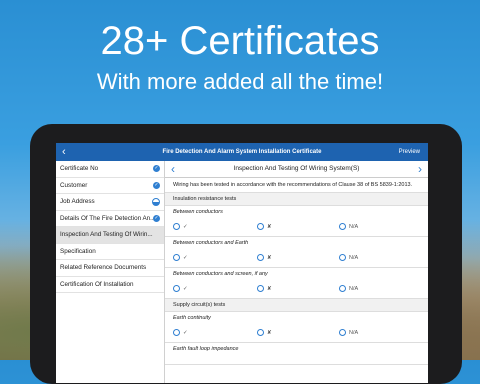 This screenshot has width=480, height=384. What do you see at coordinates (296, 327) in the screenshot?
I see `question-earth-continuity: Earth continuity ✓ ✘ N/A` at bounding box center [296, 327].